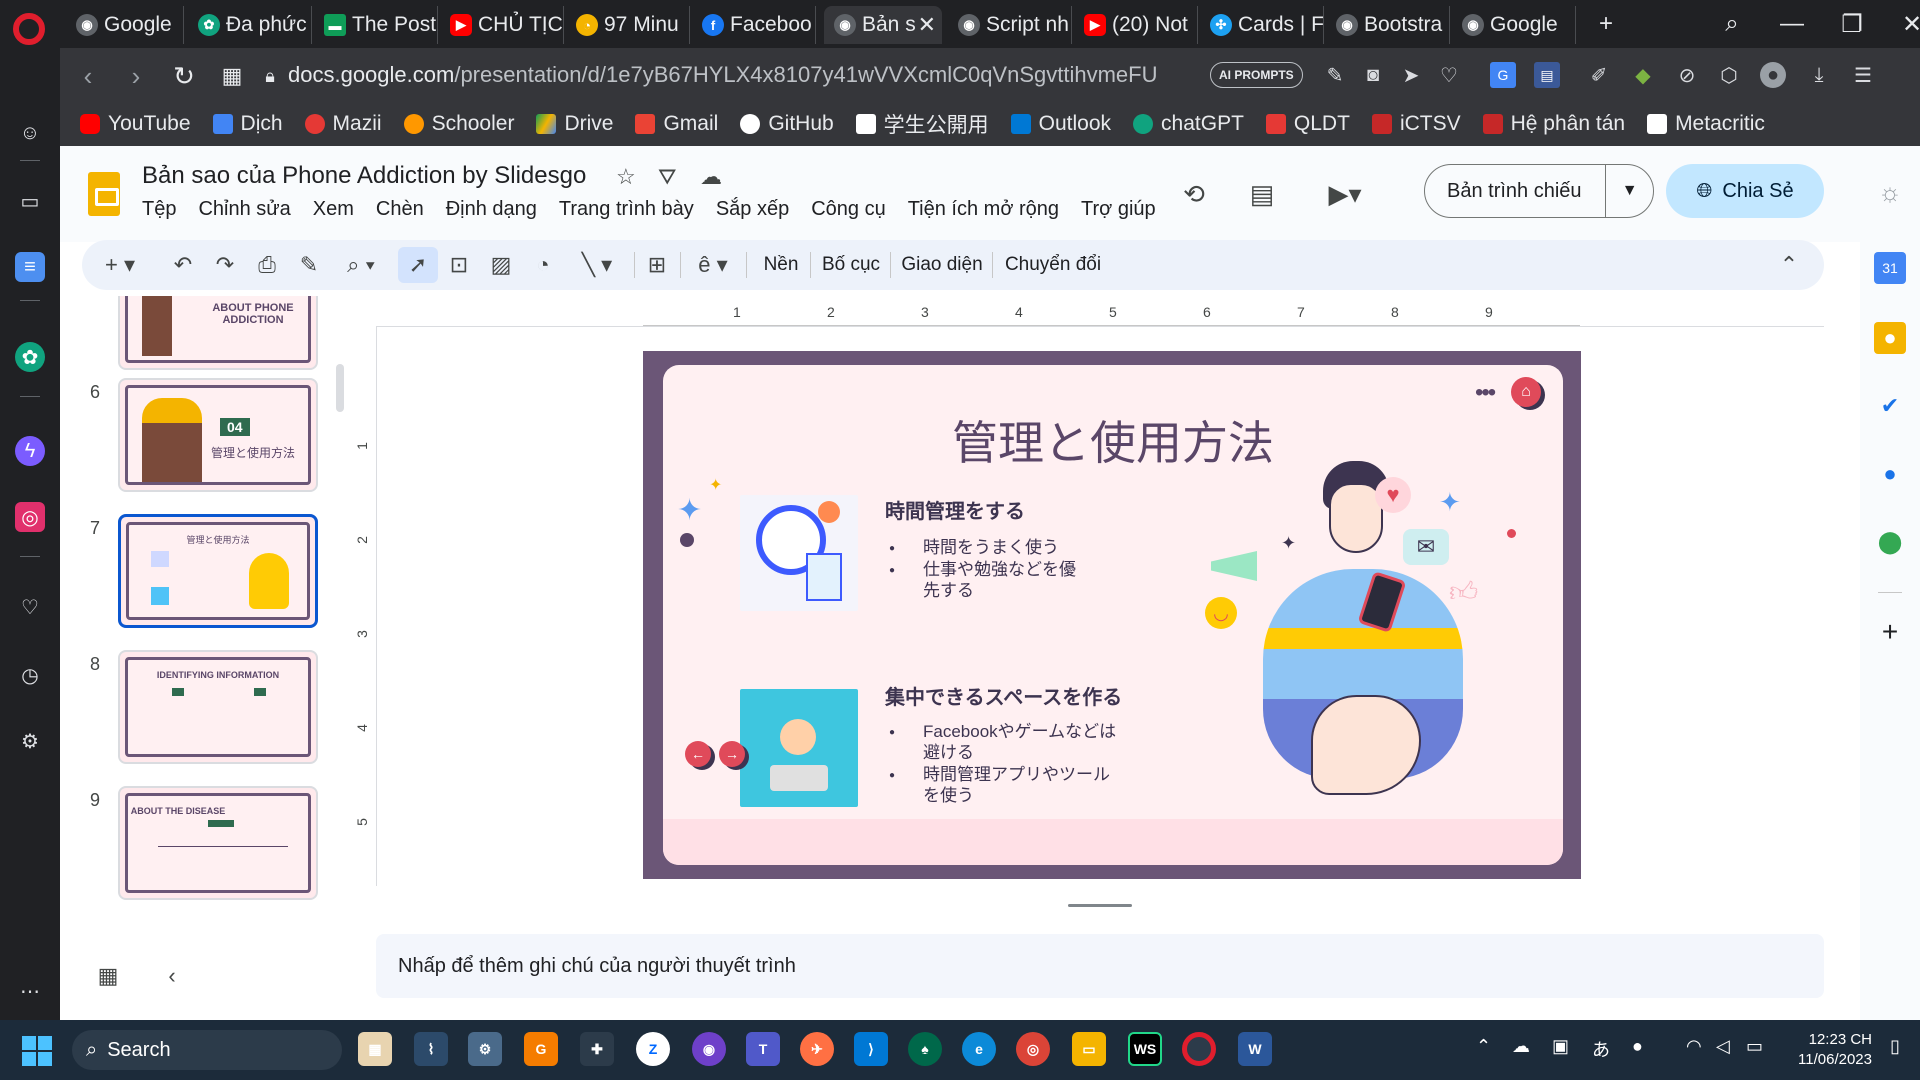 This screenshot has height=1080, width=1920. I want to click on undo-icon: ↶, so click(183, 265).